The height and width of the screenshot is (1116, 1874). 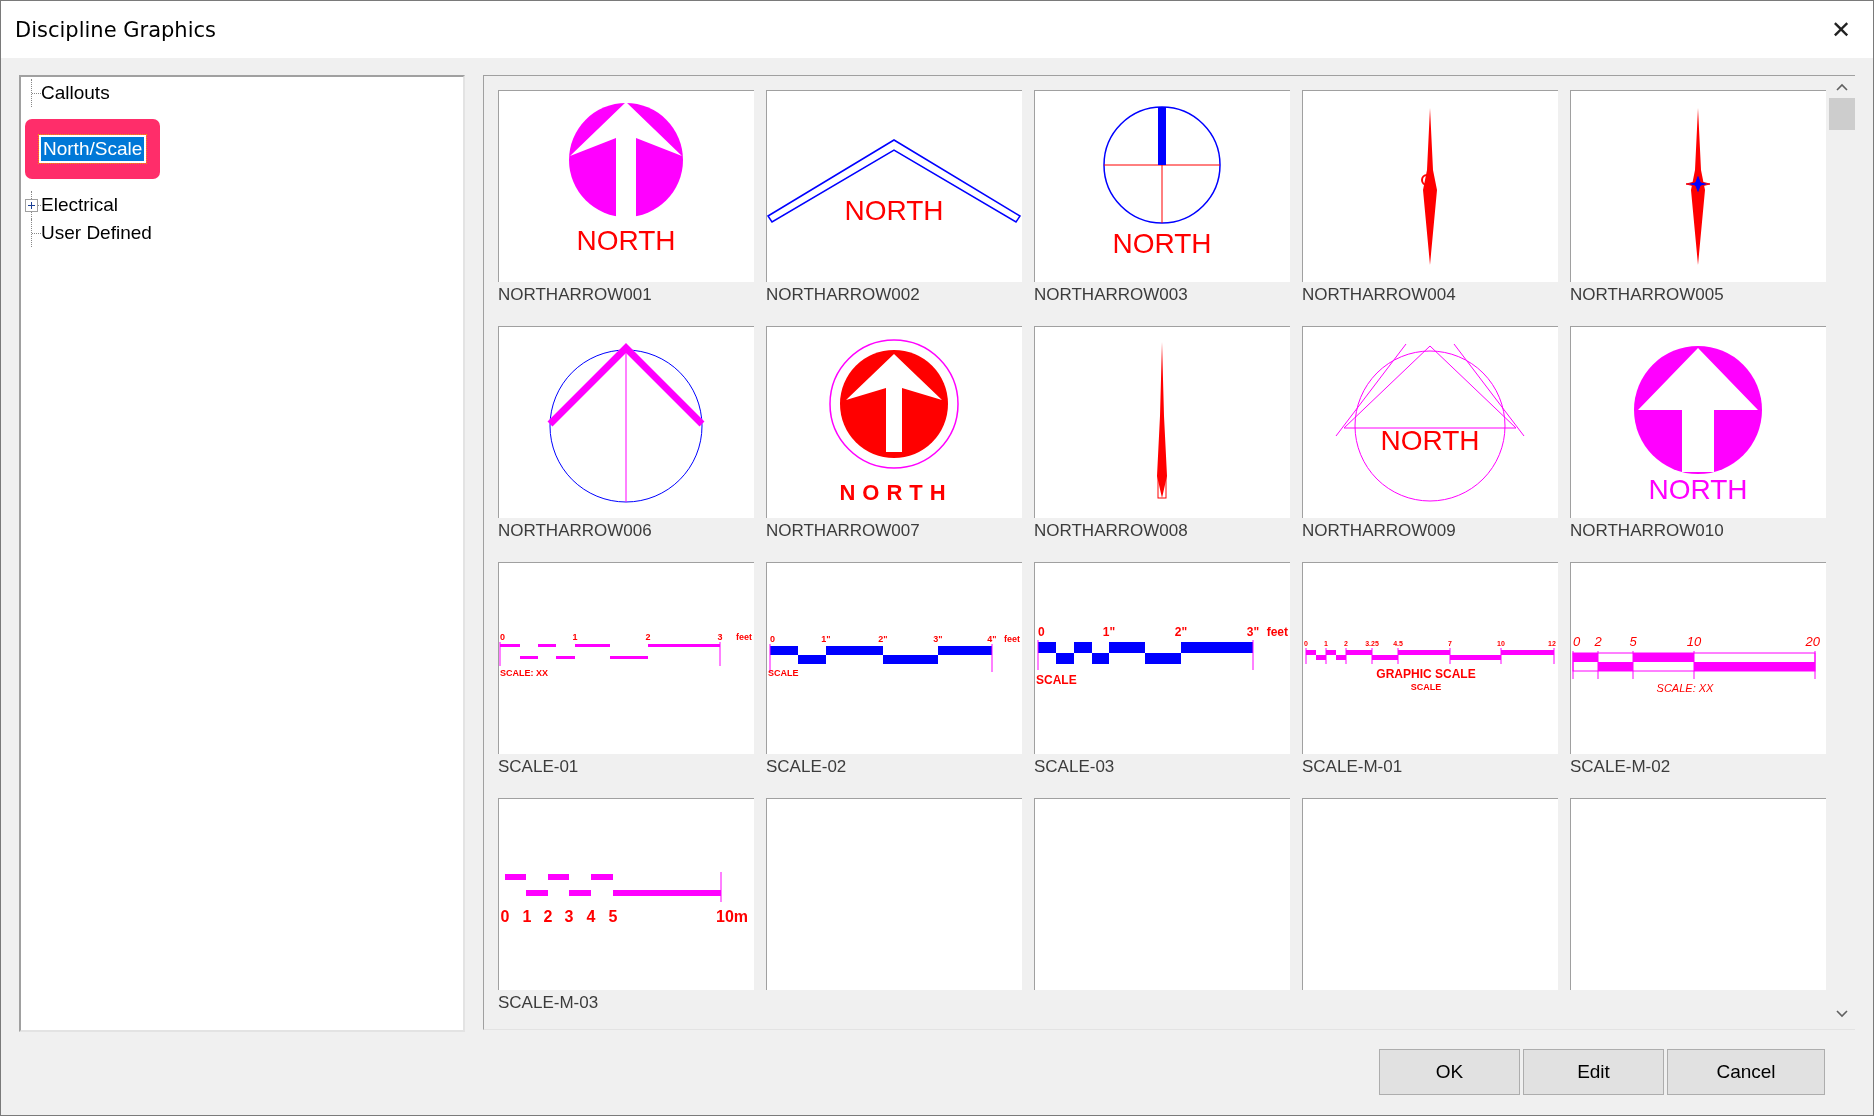 I want to click on drawing-label: 10, so click(x=1694, y=641).